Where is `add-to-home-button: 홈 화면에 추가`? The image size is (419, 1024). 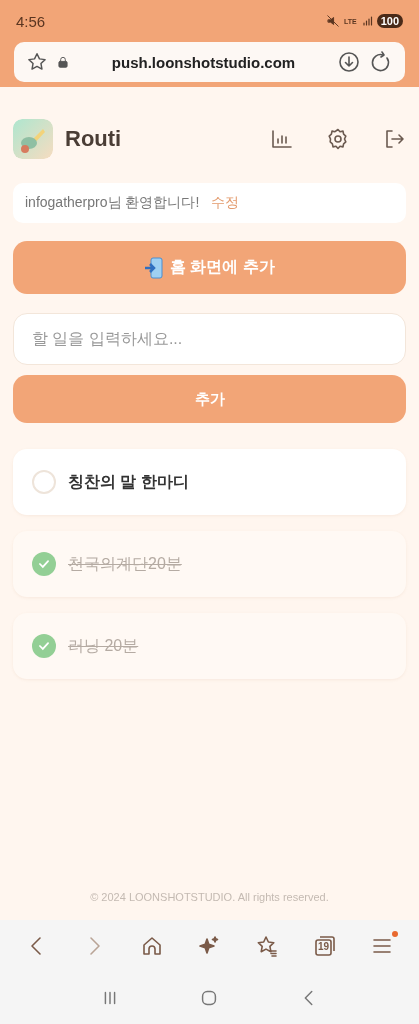
add-to-home-button: 홈 화면에 추가 is located at coordinates (209, 267).